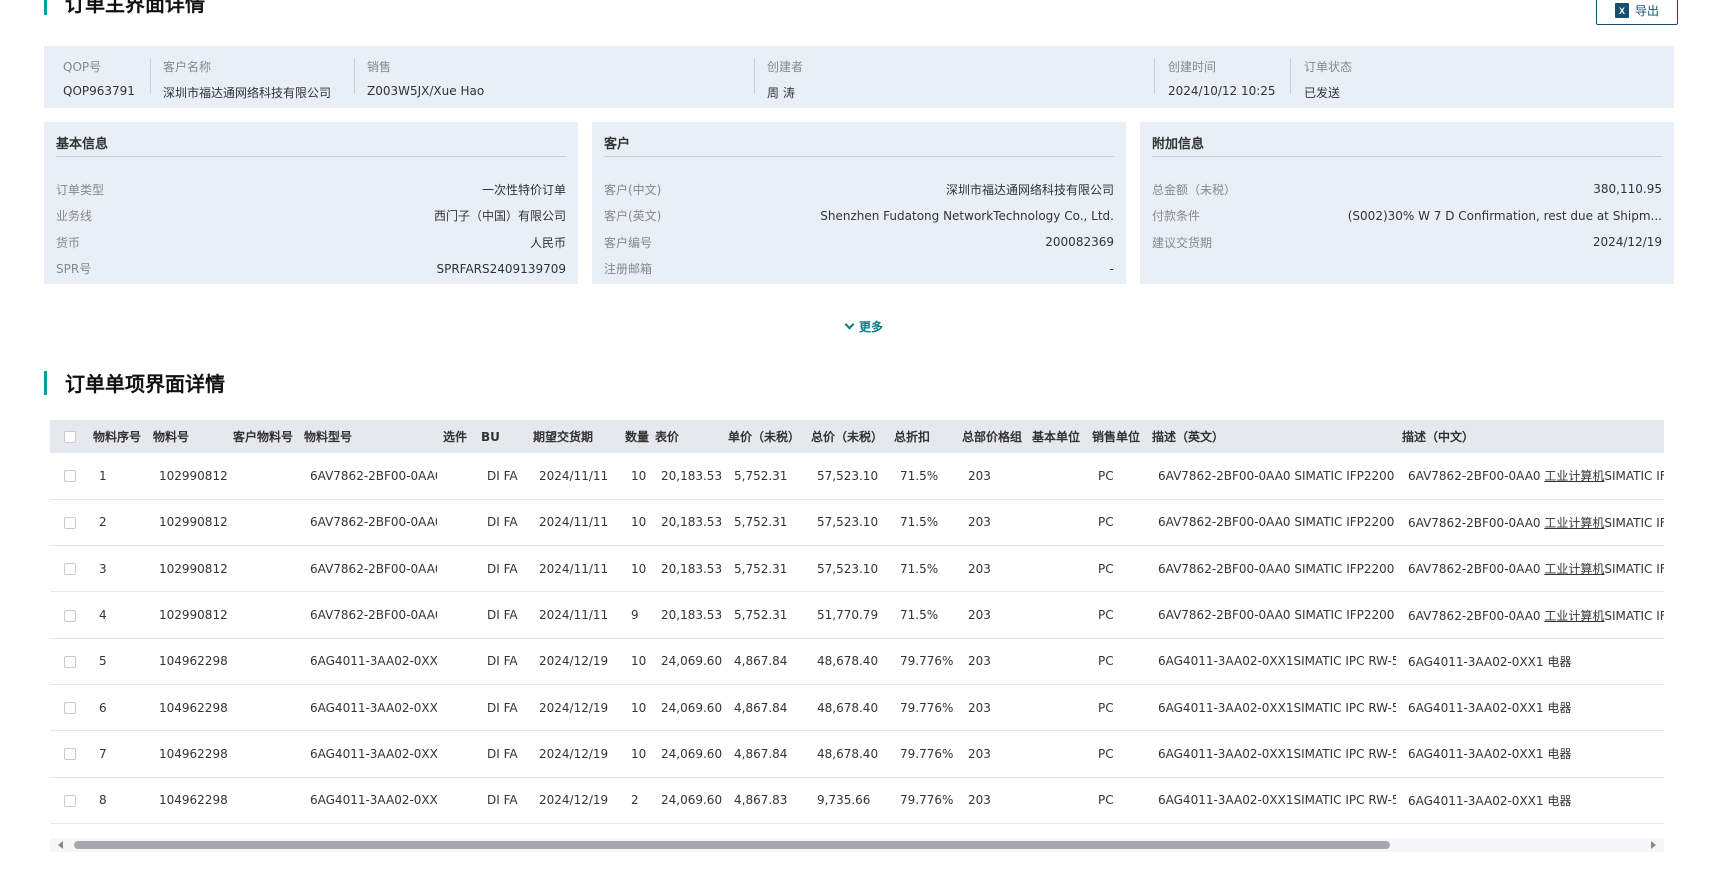 This screenshot has width=1724, height=876. What do you see at coordinates (1634, 476) in the screenshot?
I see `cn-desc-part: SIMATIC IFP Bas` at bounding box center [1634, 476].